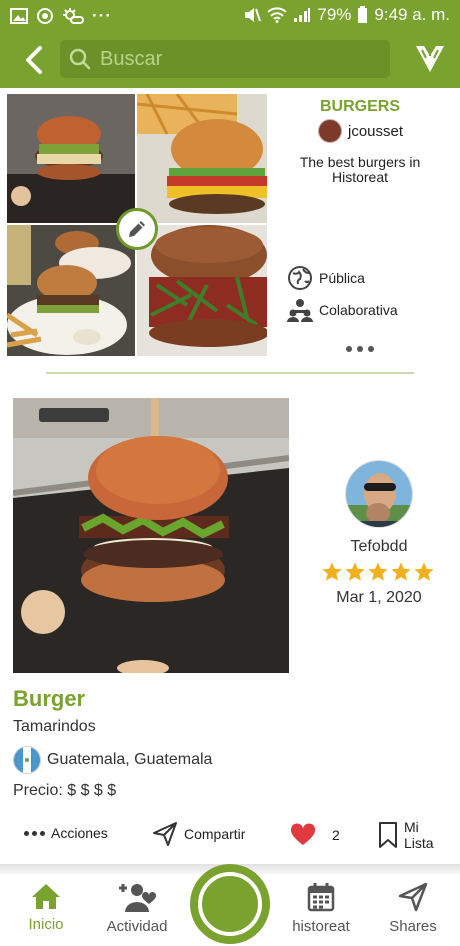  I want to click on location: Guatemala, Guatemala, so click(112, 760).